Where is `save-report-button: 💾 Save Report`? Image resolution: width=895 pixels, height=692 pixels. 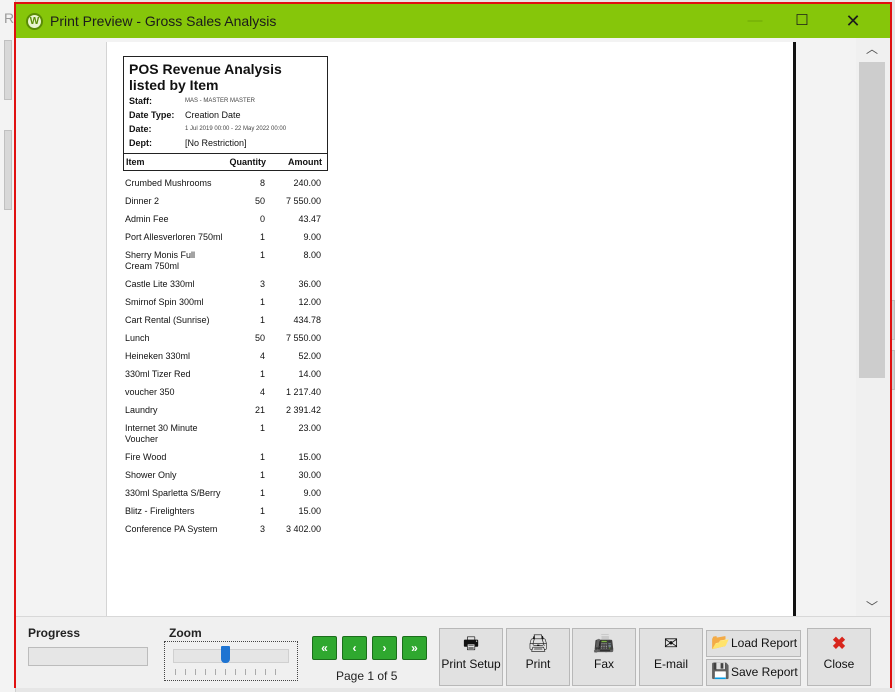 save-report-button: 💾 Save Report is located at coordinates (753, 672).